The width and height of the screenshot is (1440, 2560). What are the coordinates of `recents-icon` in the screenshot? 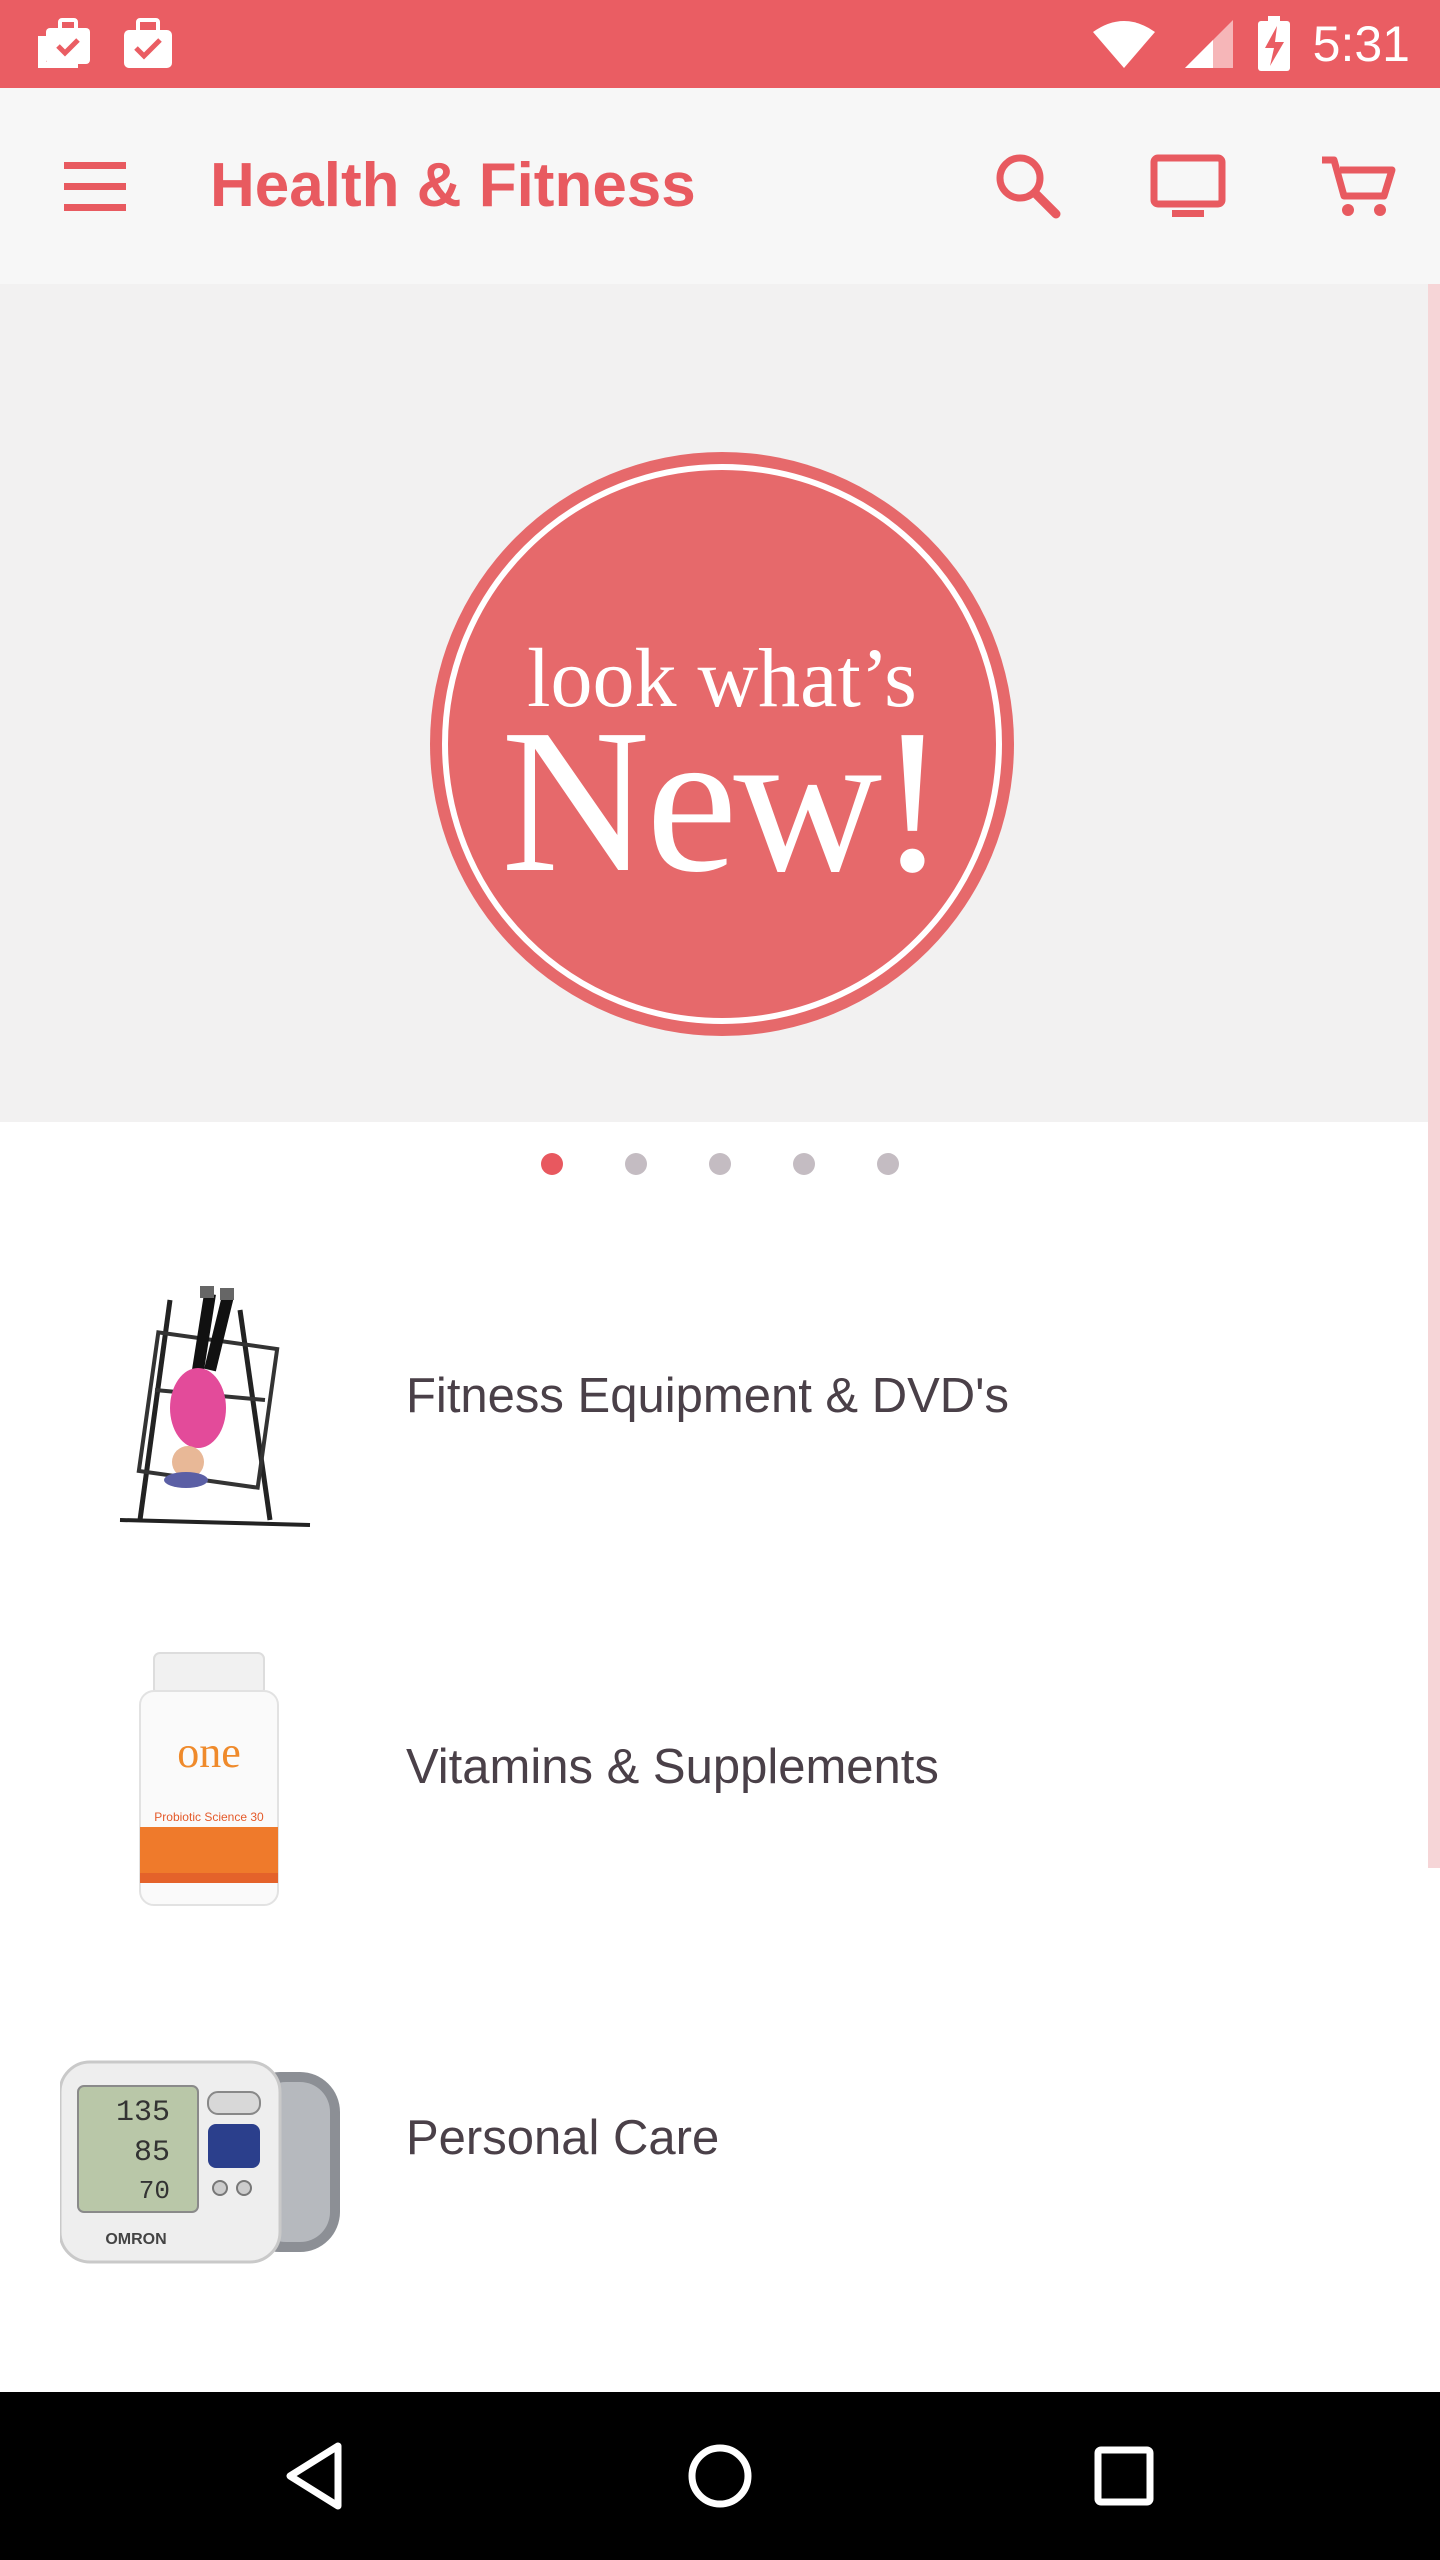 It's located at (1124, 2476).